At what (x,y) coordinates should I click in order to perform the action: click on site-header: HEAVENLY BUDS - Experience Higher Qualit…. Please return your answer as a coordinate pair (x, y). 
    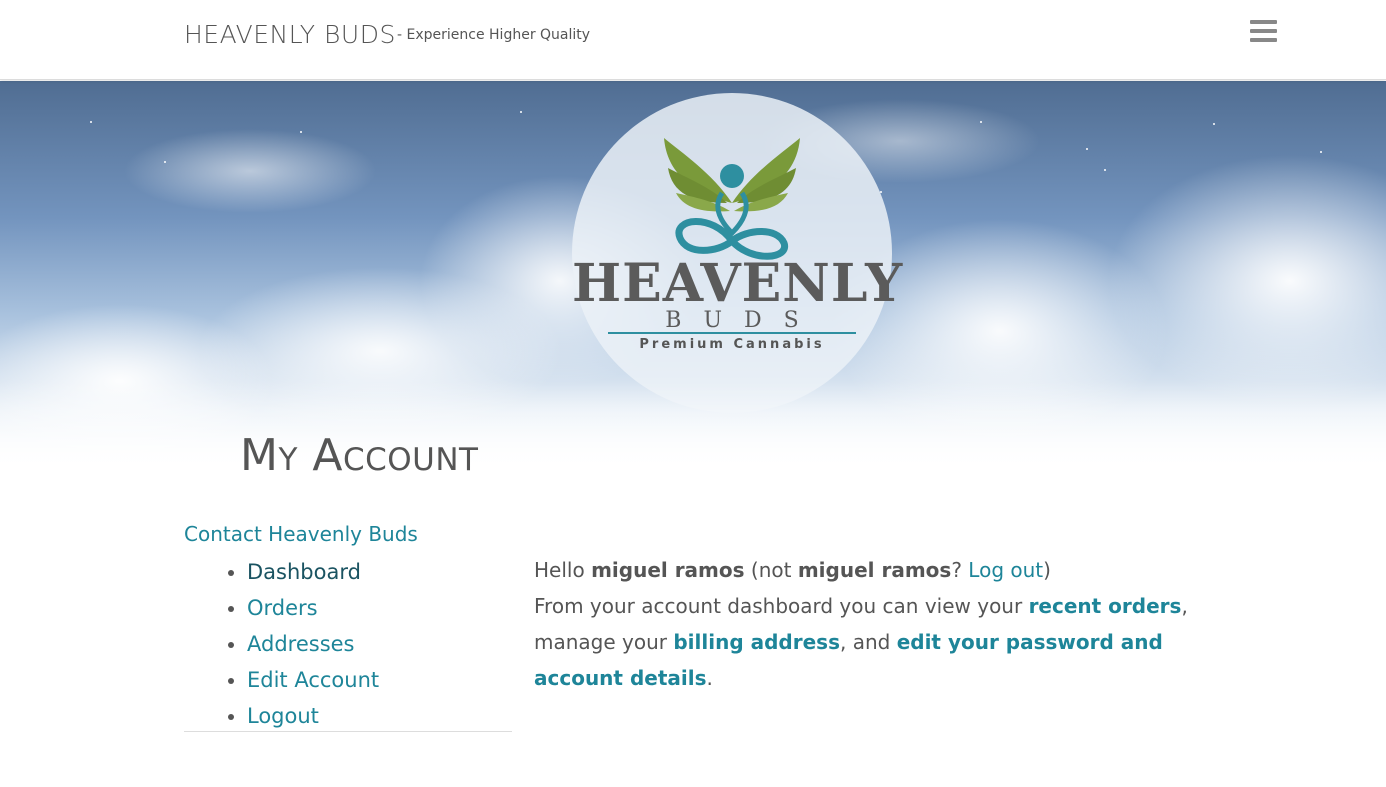
    Looking at the image, I should click on (693, 40).